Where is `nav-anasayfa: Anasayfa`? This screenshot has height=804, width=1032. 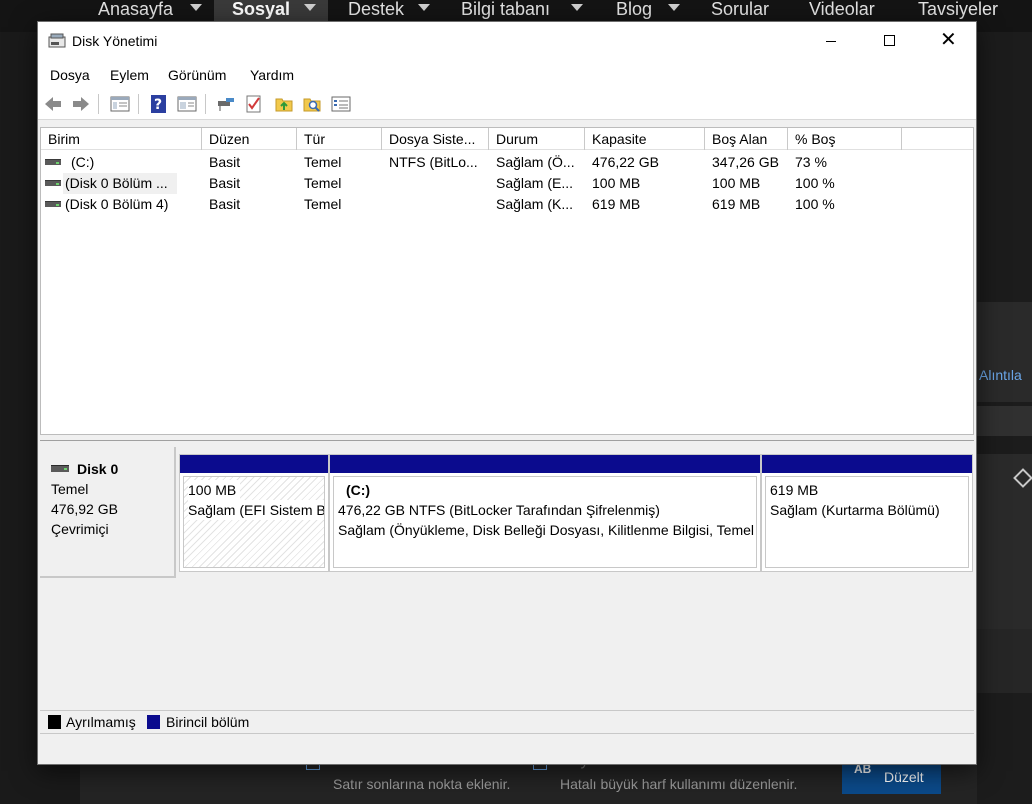
nav-anasayfa: Anasayfa is located at coordinates (135, 11).